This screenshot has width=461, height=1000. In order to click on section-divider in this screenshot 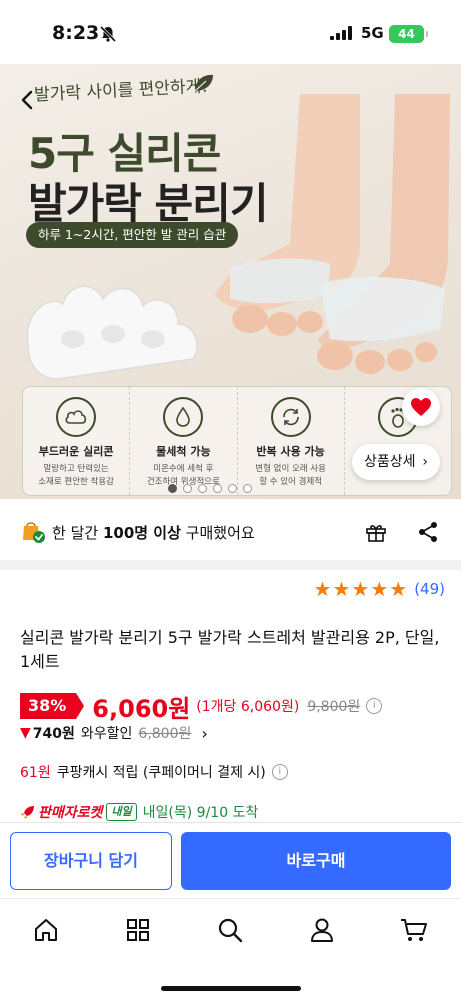, I will do `click(230, 565)`.